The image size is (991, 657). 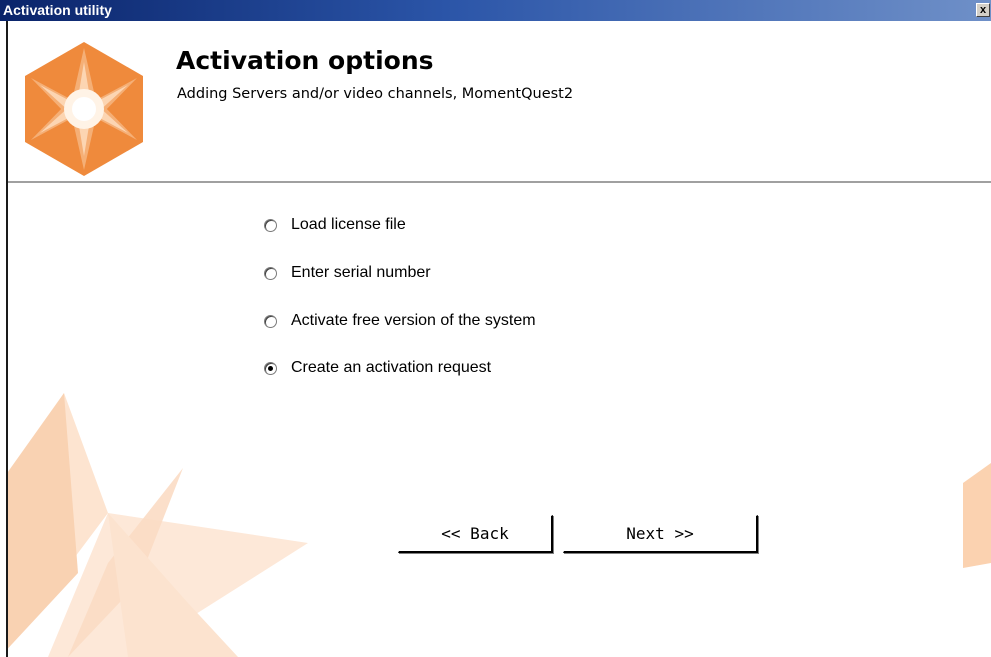 What do you see at coordinates (84, 109) in the screenshot?
I see `orange-star-hexagon-logo-icon` at bounding box center [84, 109].